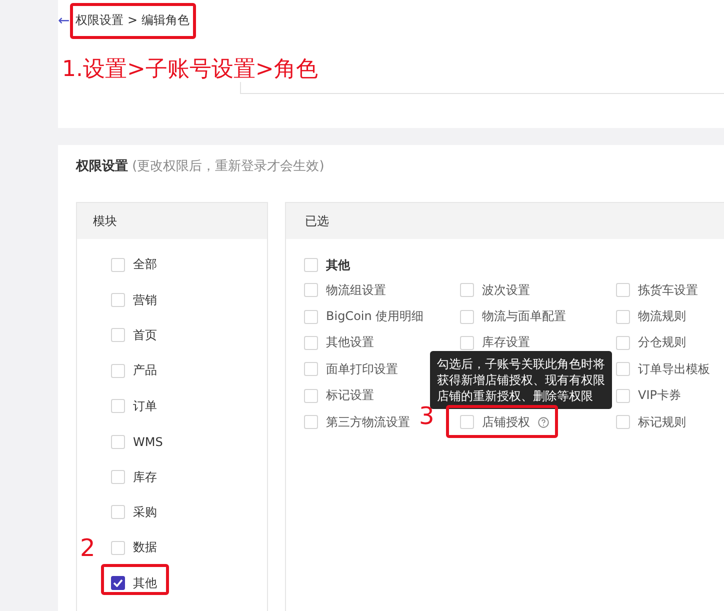 The image size is (724, 611). What do you see at coordinates (662, 422) in the screenshot?
I see `permission-label: 标记规则` at bounding box center [662, 422].